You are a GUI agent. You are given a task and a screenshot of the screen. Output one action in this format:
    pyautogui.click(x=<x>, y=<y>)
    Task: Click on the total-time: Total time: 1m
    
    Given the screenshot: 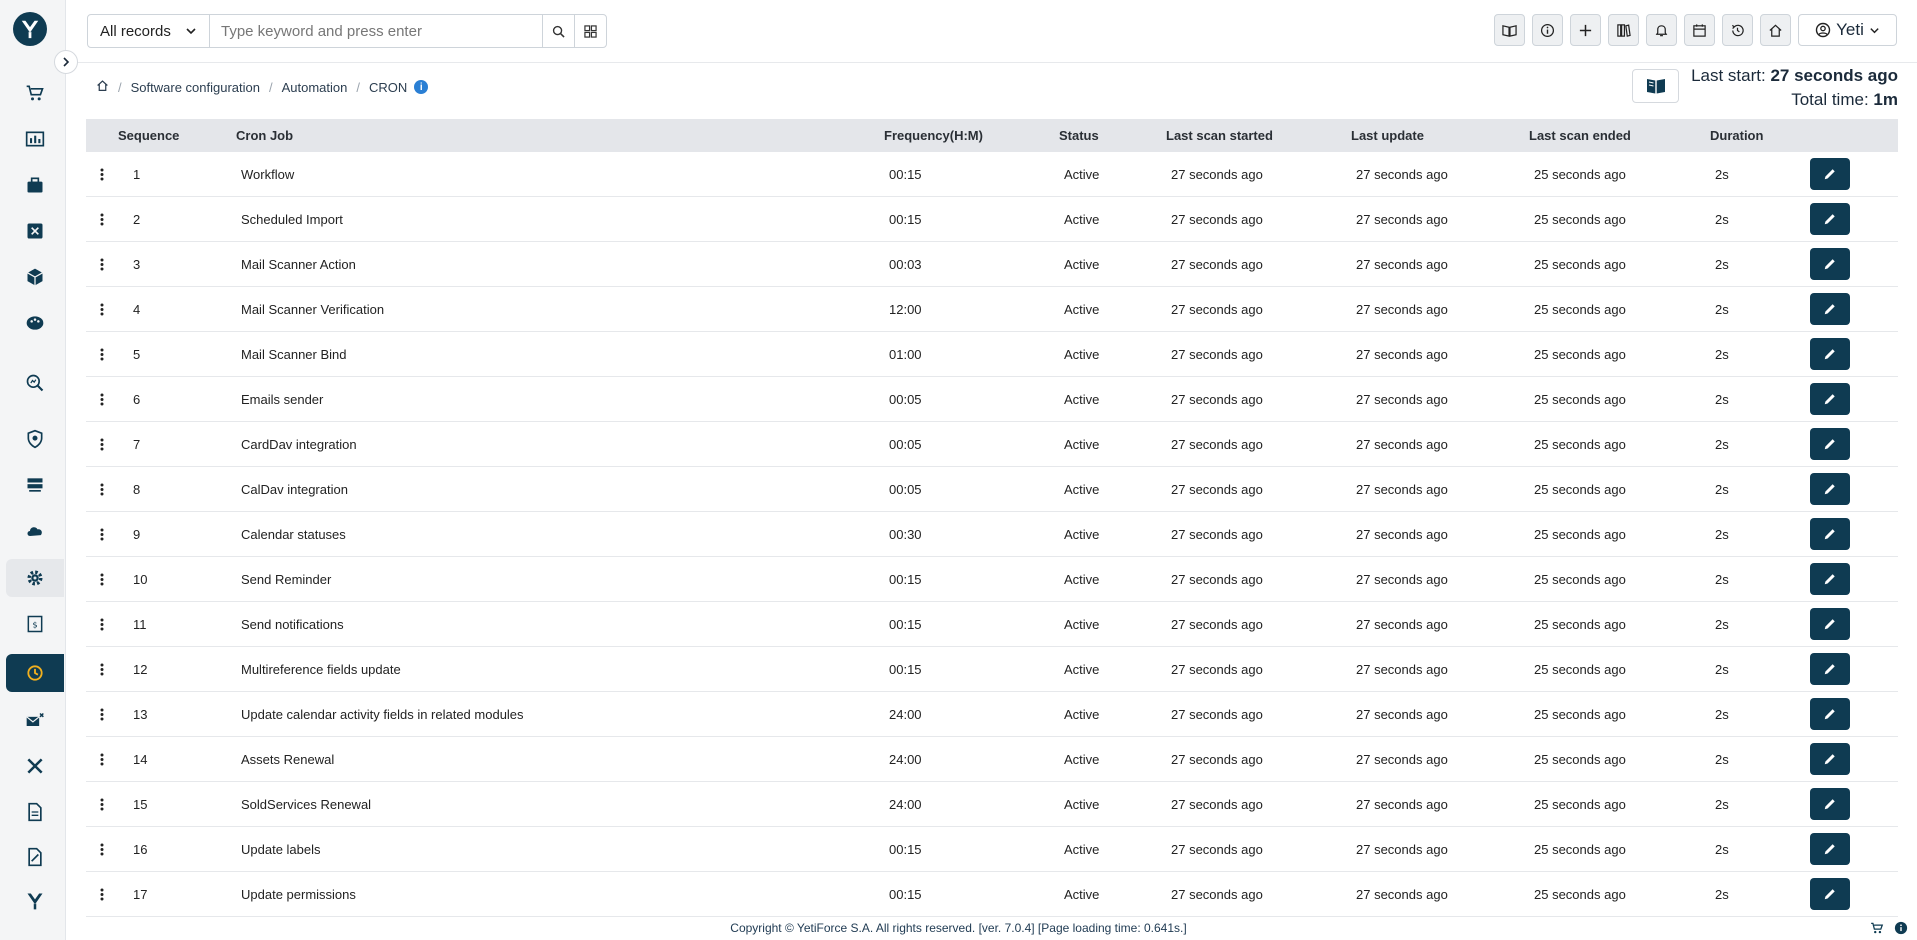 What is the action you would take?
    pyautogui.click(x=1844, y=100)
    